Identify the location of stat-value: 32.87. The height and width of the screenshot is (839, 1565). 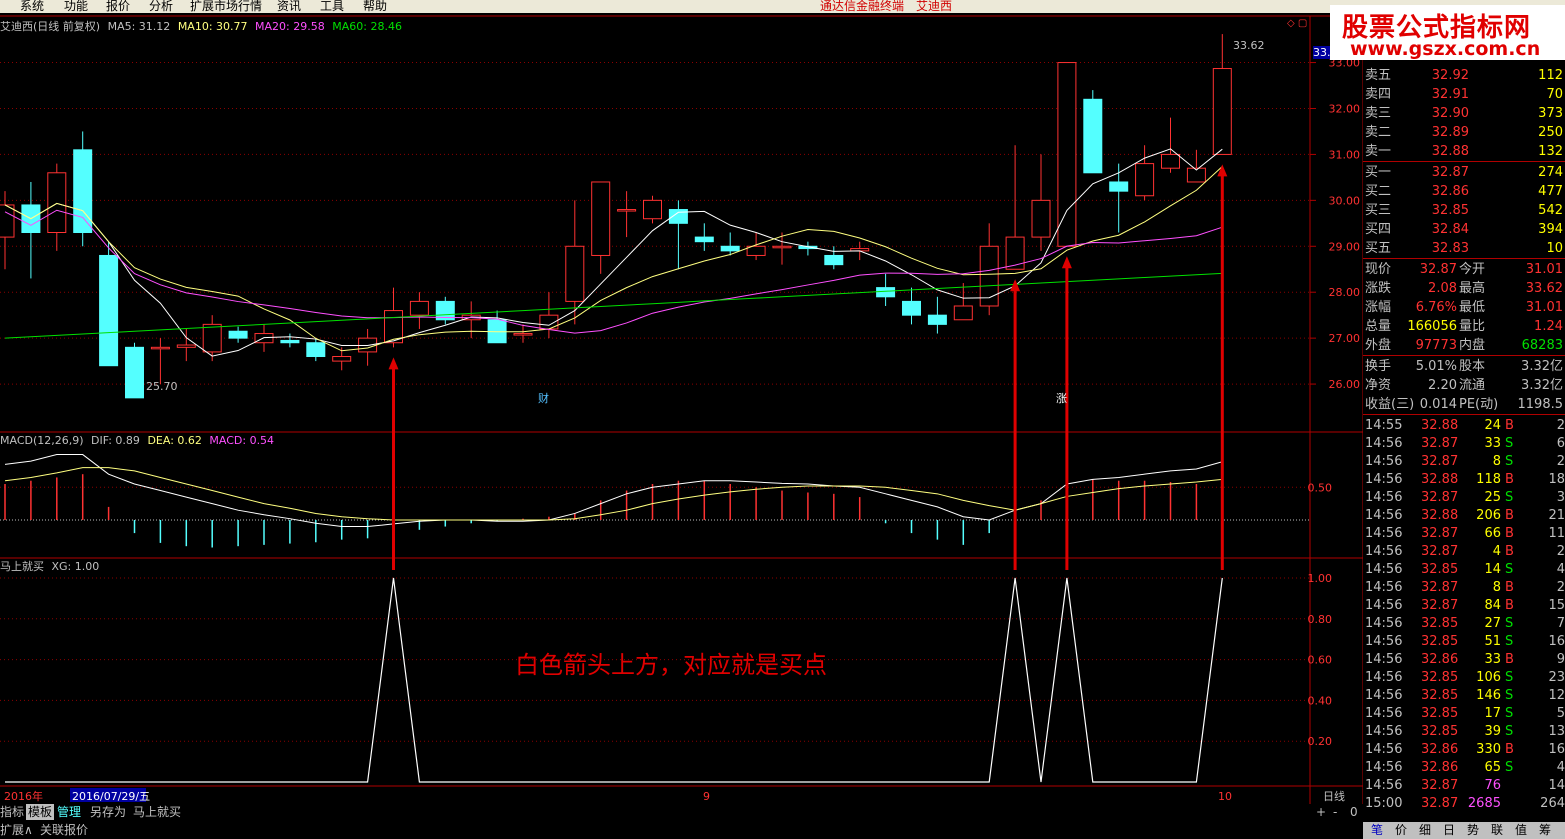
(1438, 269).